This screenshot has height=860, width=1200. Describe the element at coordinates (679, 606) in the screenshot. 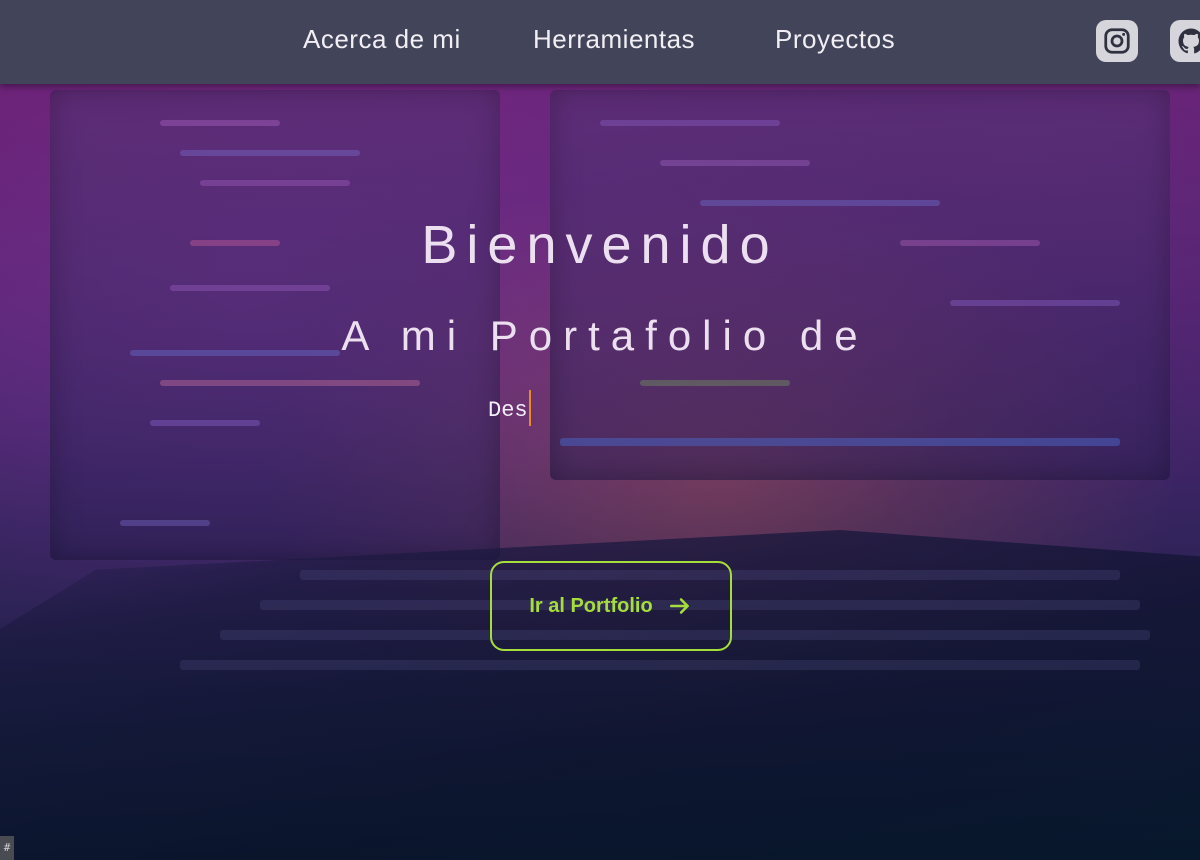

I see `arrow-right-icon` at that location.